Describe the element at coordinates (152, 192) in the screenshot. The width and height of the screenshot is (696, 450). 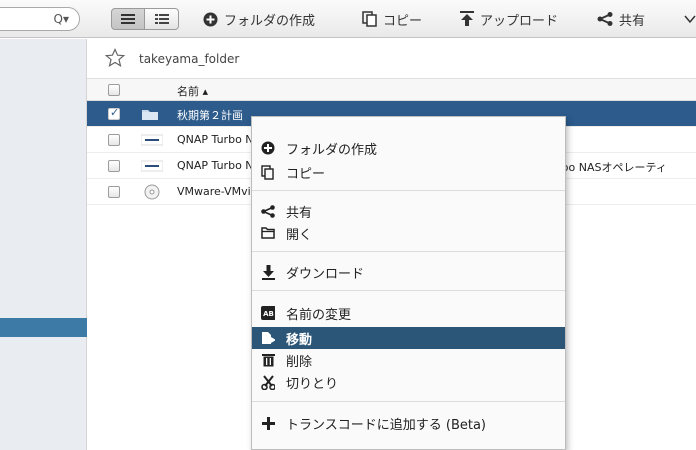
I see `disc-icon` at that location.